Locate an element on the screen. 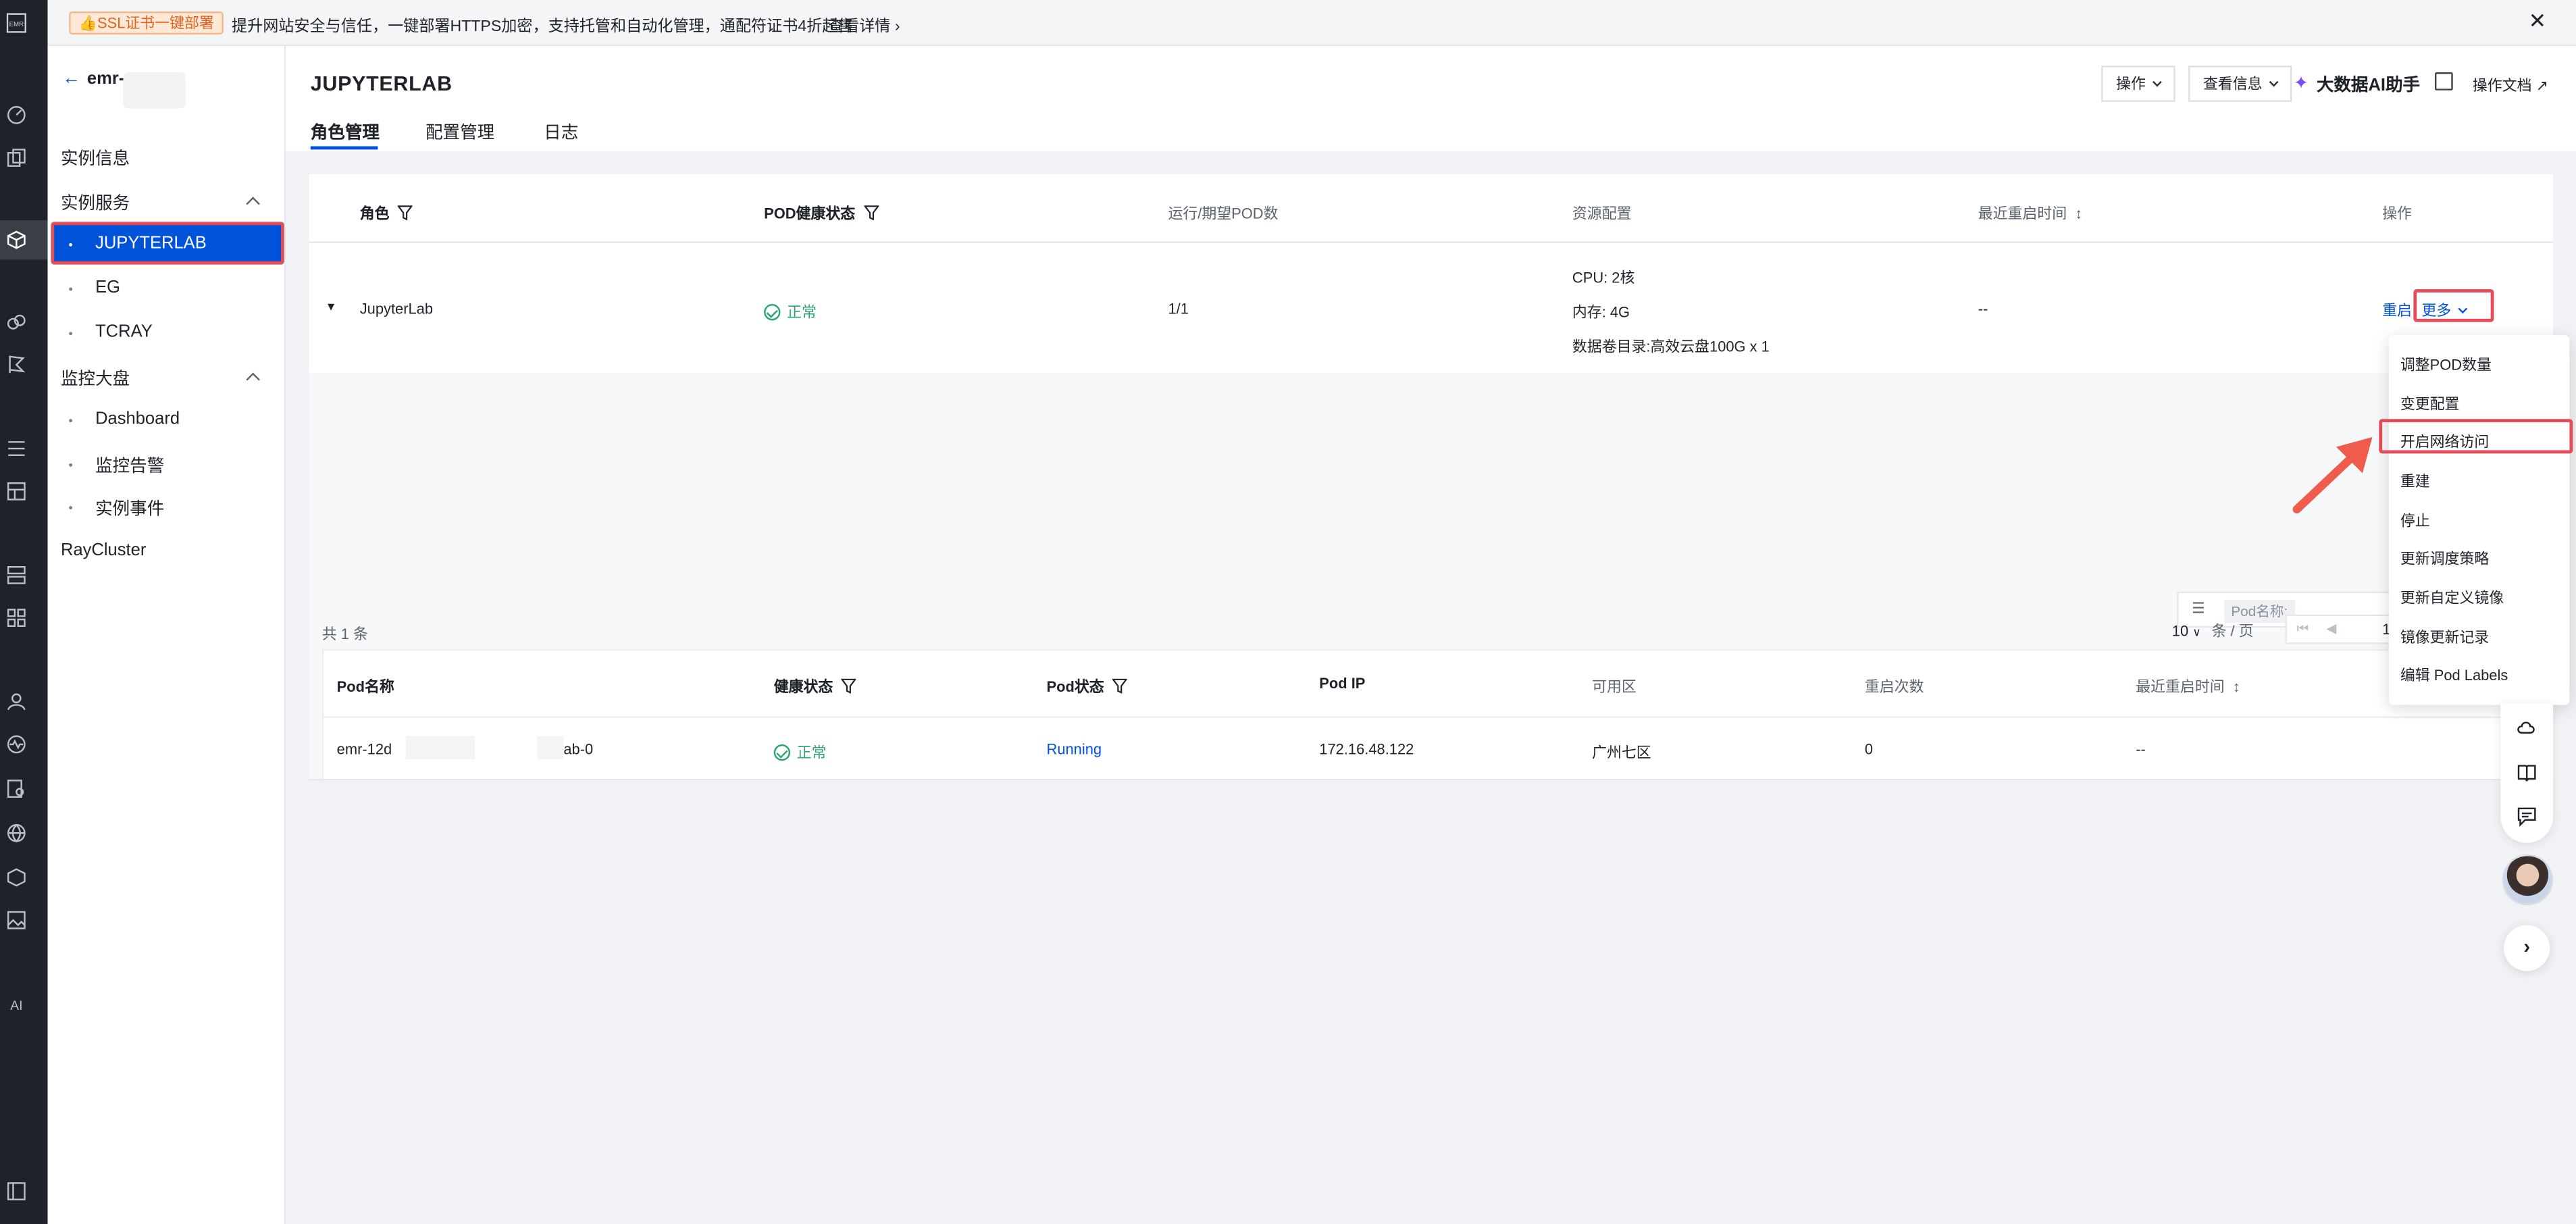 The width and height of the screenshot is (2576, 1224). grid-icon is located at coordinates (16, 618).